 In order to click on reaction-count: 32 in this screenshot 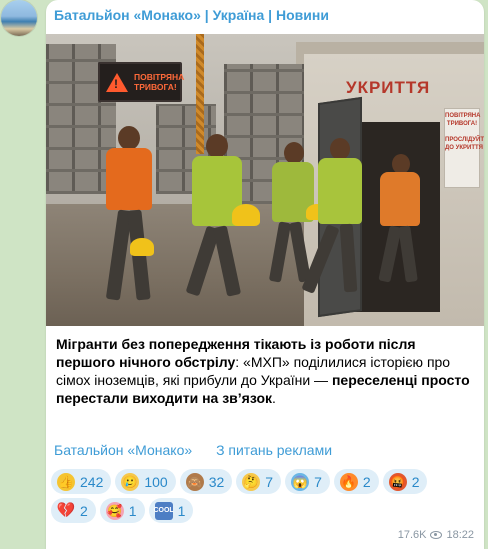, I will do `click(216, 481)`.